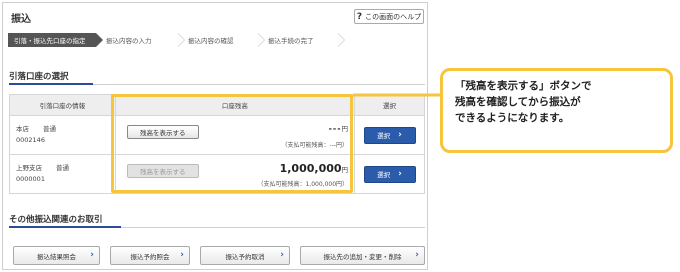 The width and height of the screenshot is (680, 272). Describe the element at coordinates (29, 168) in the screenshot. I see `branch-name: 上野支店` at that location.